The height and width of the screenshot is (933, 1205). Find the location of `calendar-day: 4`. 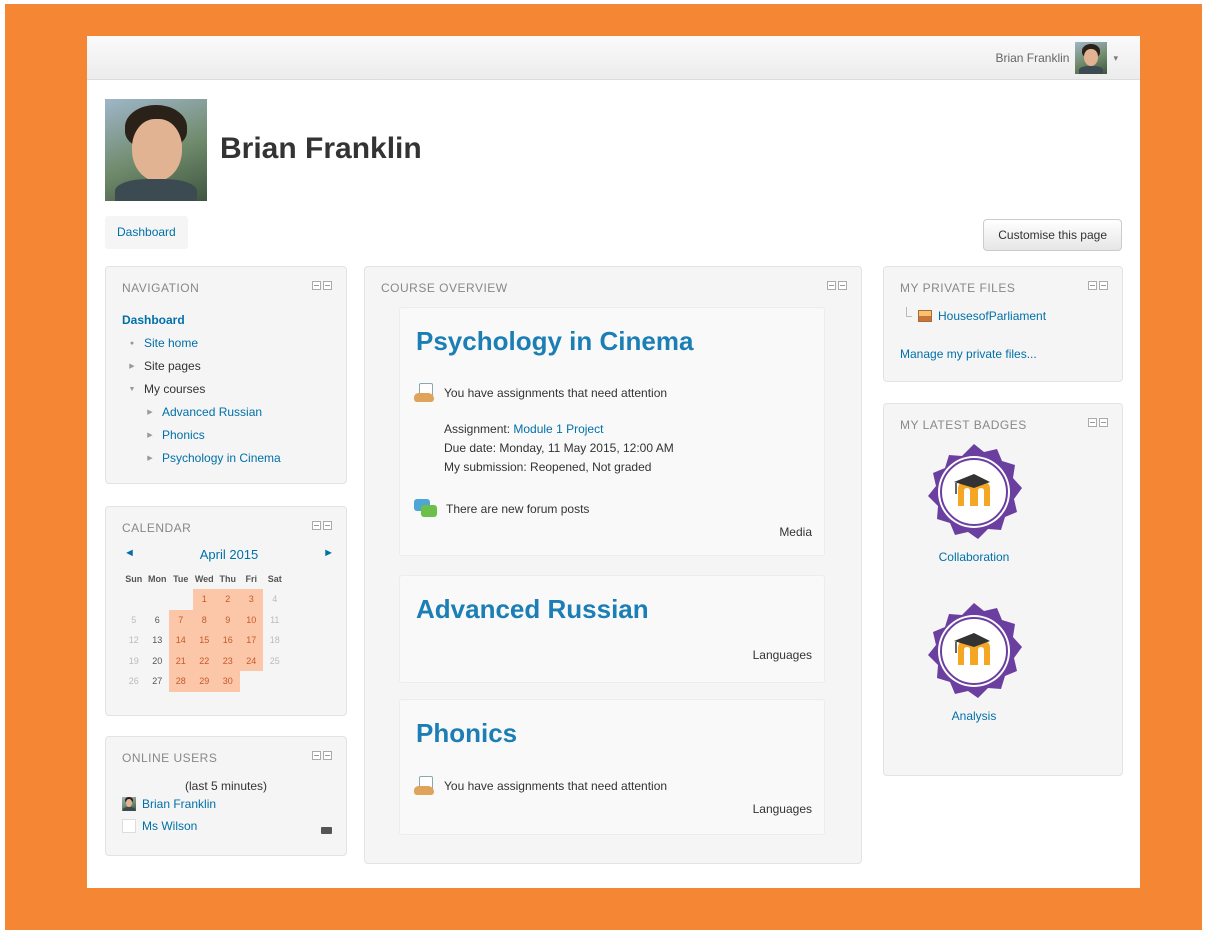

calendar-day: 4 is located at coordinates (275, 599).